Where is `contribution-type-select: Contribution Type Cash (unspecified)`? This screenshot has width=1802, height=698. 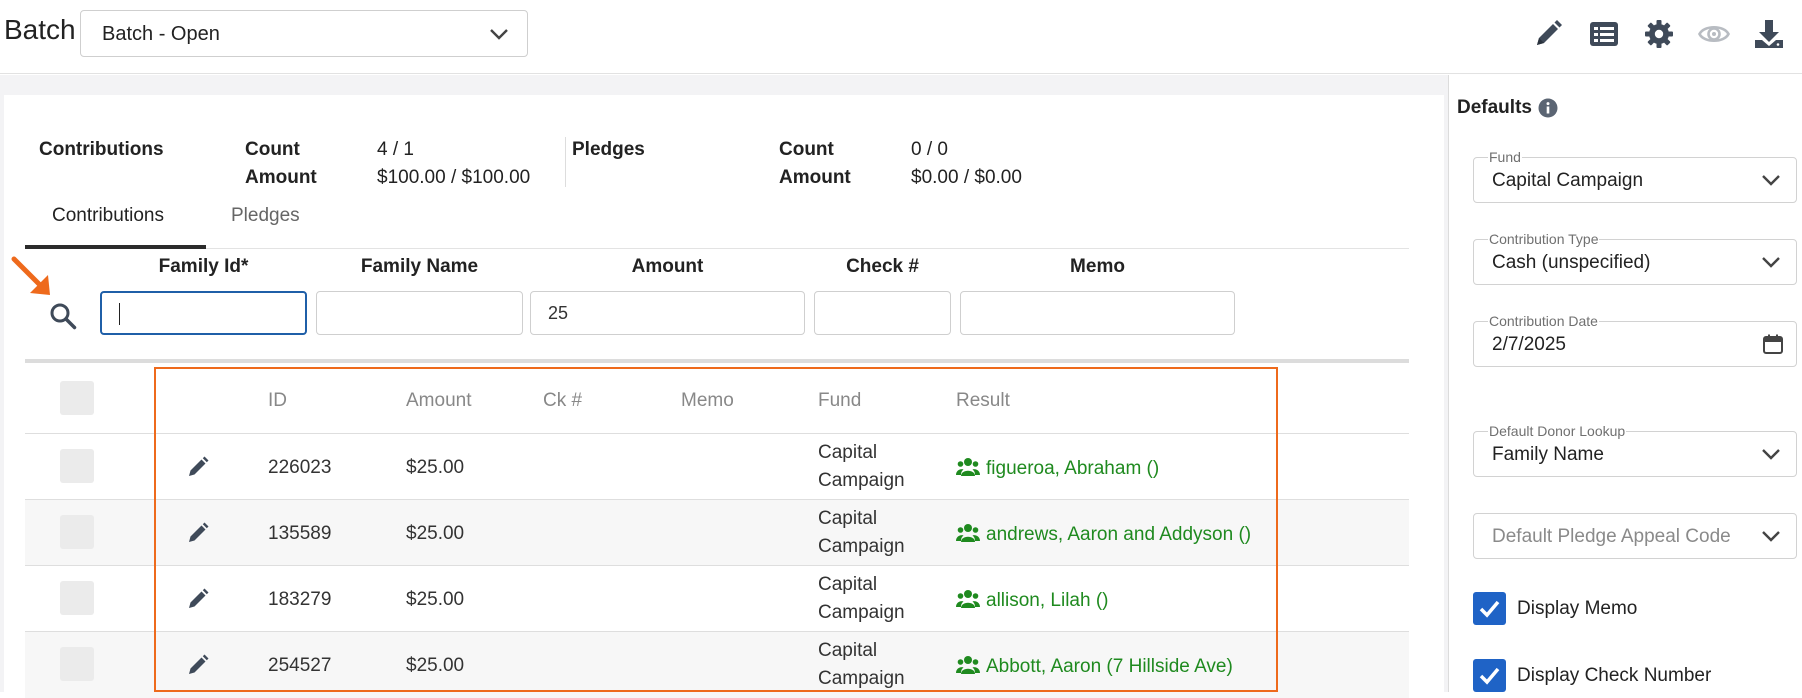 contribution-type-select: Contribution Type Cash (unspecified) is located at coordinates (1635, 258).